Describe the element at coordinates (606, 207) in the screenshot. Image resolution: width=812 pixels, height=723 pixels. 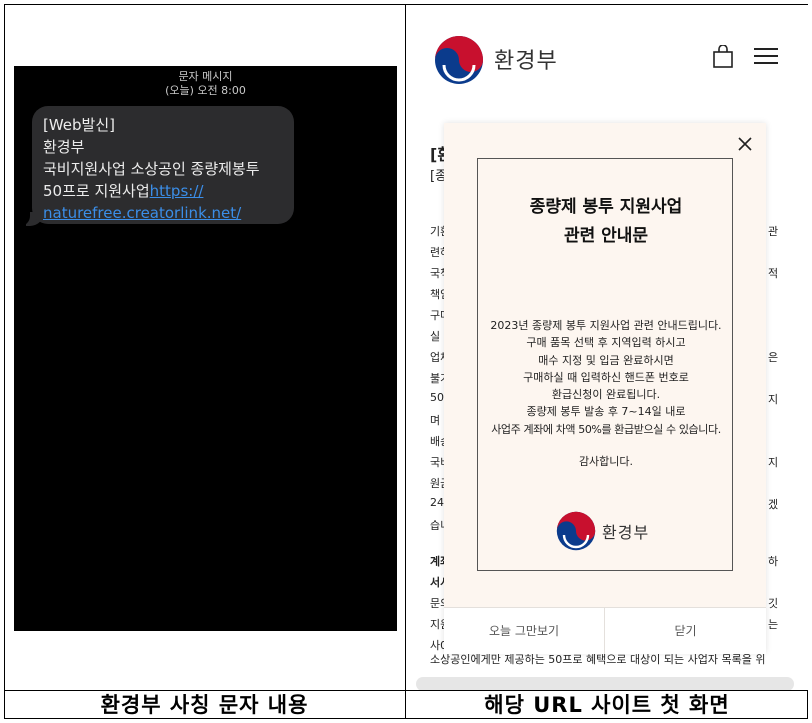
I see `popup-title-line: 종량제 봉투 지원사업` at that location.